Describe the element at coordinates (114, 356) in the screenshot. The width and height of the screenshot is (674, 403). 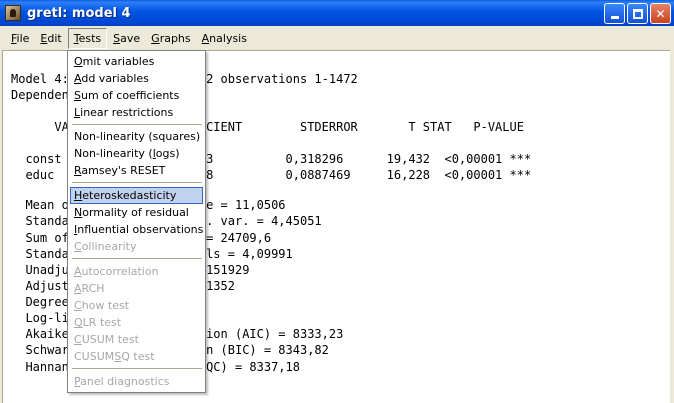
I see `menu-cusumsq-test: CUSUMSQ test` at that location.